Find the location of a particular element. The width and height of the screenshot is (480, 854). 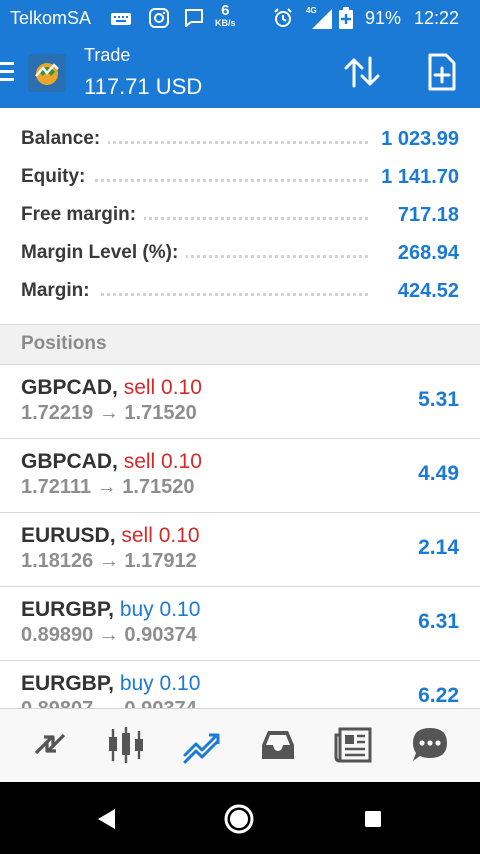

clock: 12:22 is located at coordinates (437, 18).